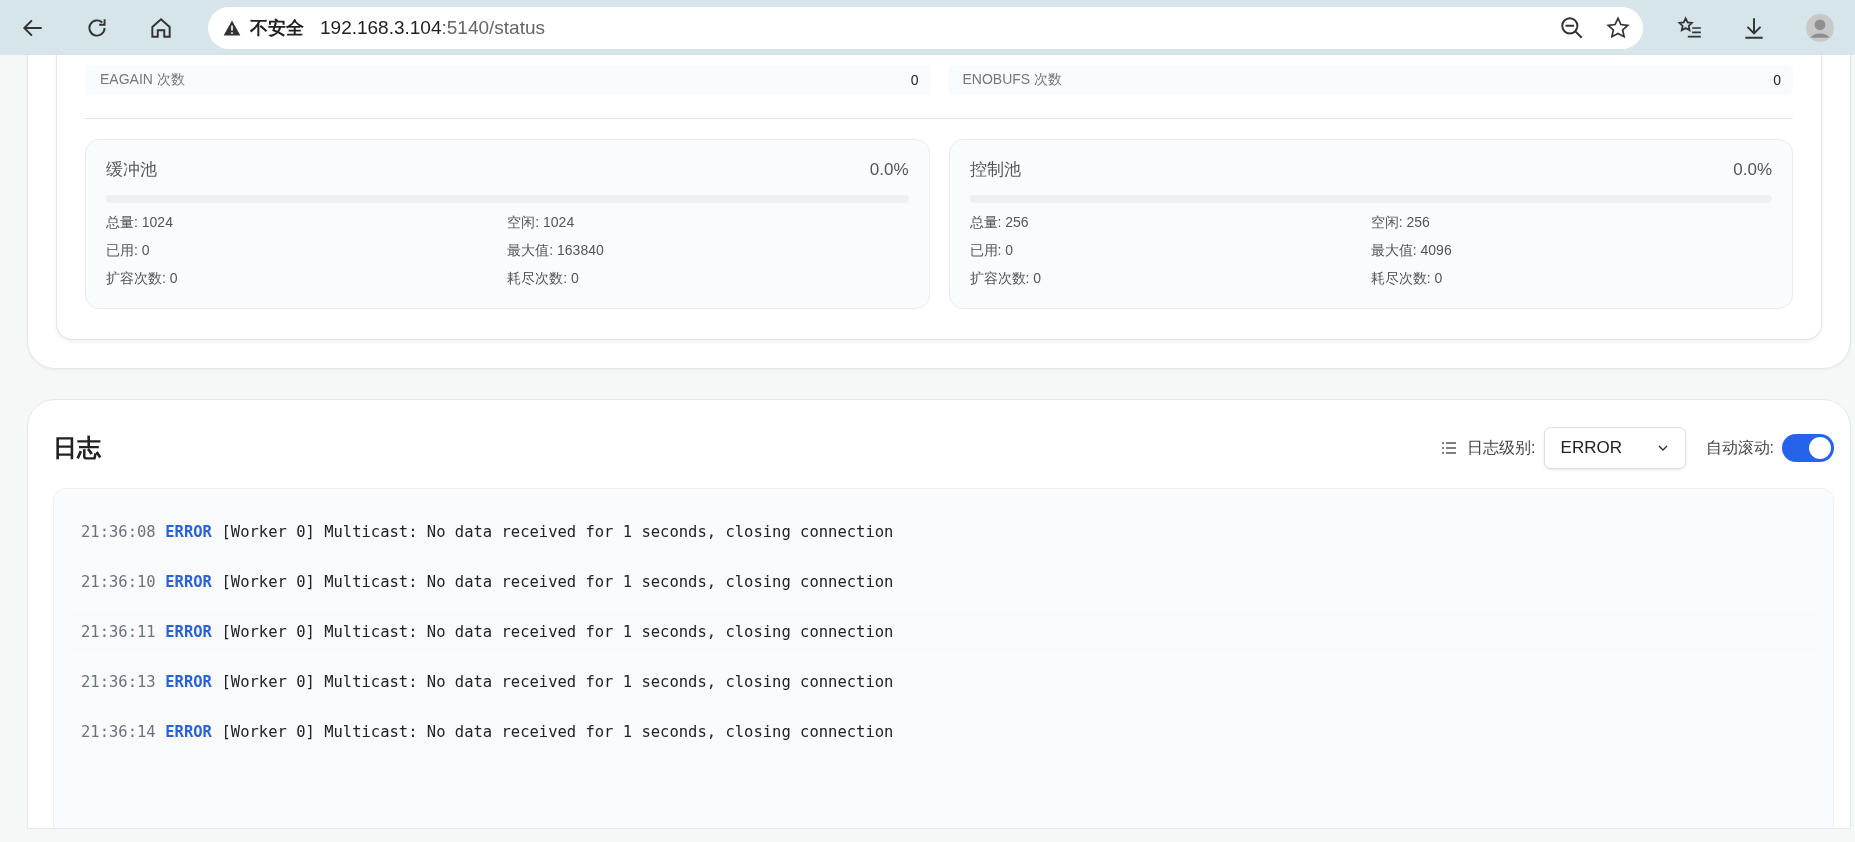 The height and width of the screenshot is (842, 1855). I want to click on address-bar: 不安全 192.168.3.104:5140/status, so click(925, 27).